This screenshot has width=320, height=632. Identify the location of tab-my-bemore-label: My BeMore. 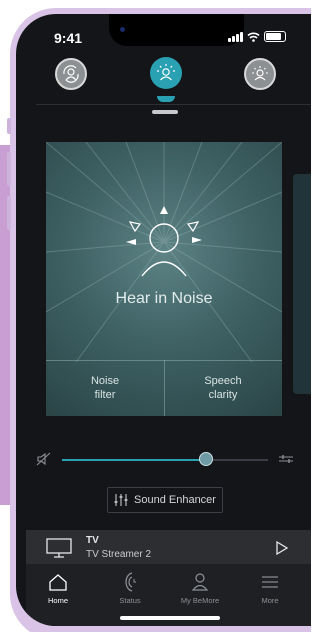
(200, 600).